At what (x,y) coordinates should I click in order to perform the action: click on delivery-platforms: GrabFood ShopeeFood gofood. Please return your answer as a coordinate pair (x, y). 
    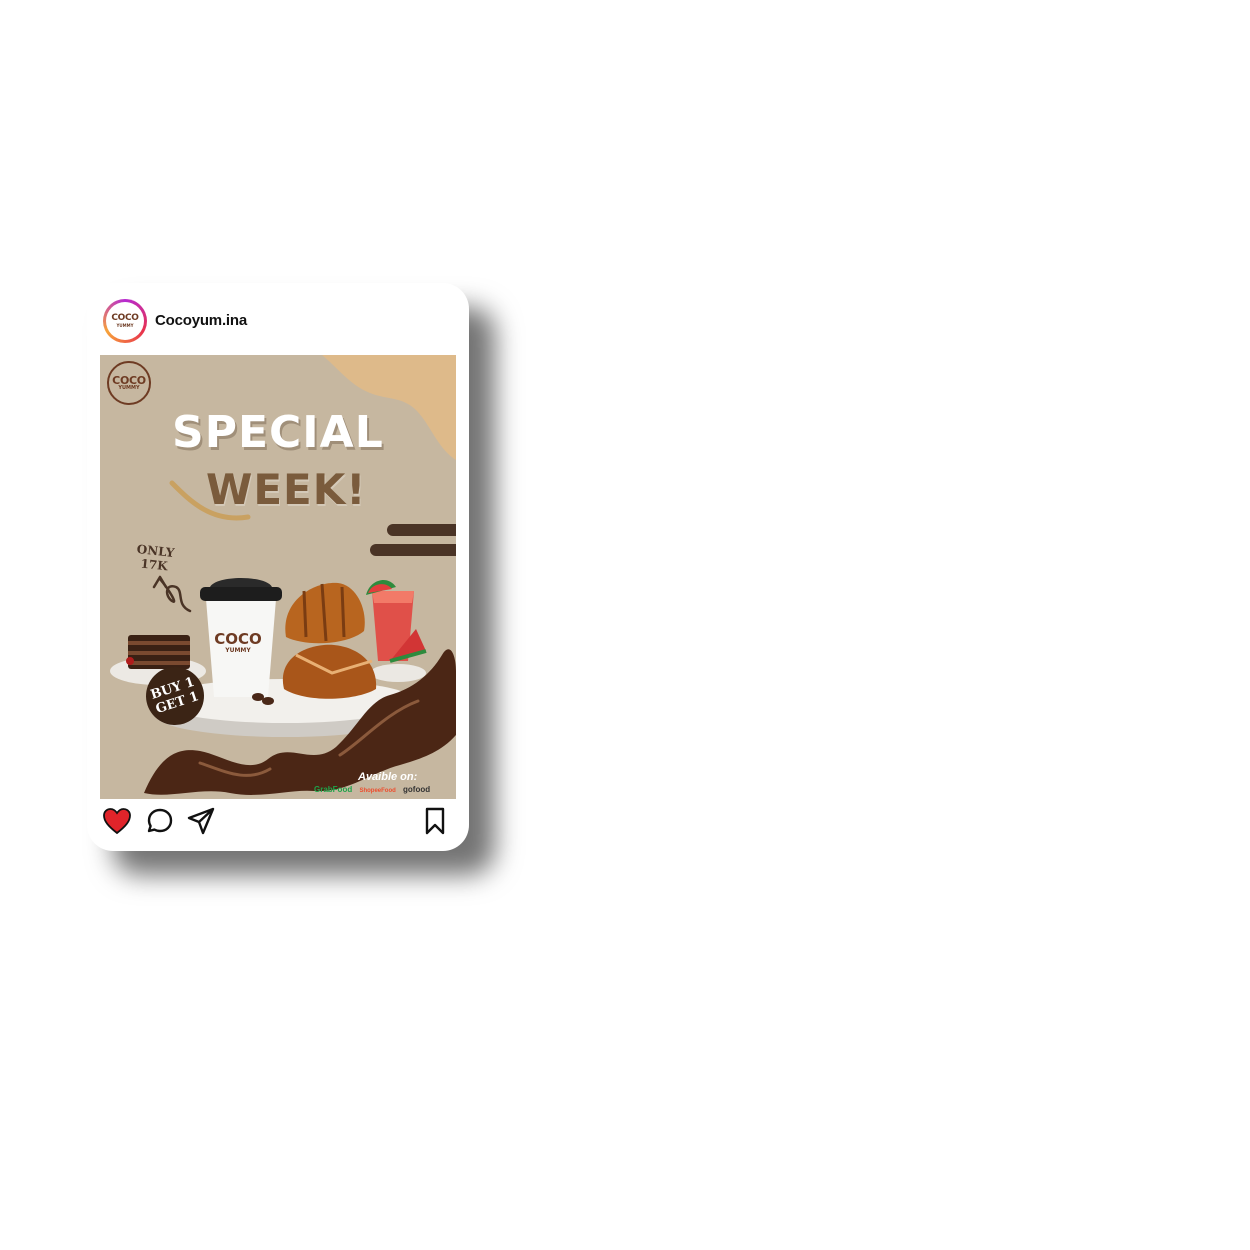
    Looking at the image, I should click on (384, 791).